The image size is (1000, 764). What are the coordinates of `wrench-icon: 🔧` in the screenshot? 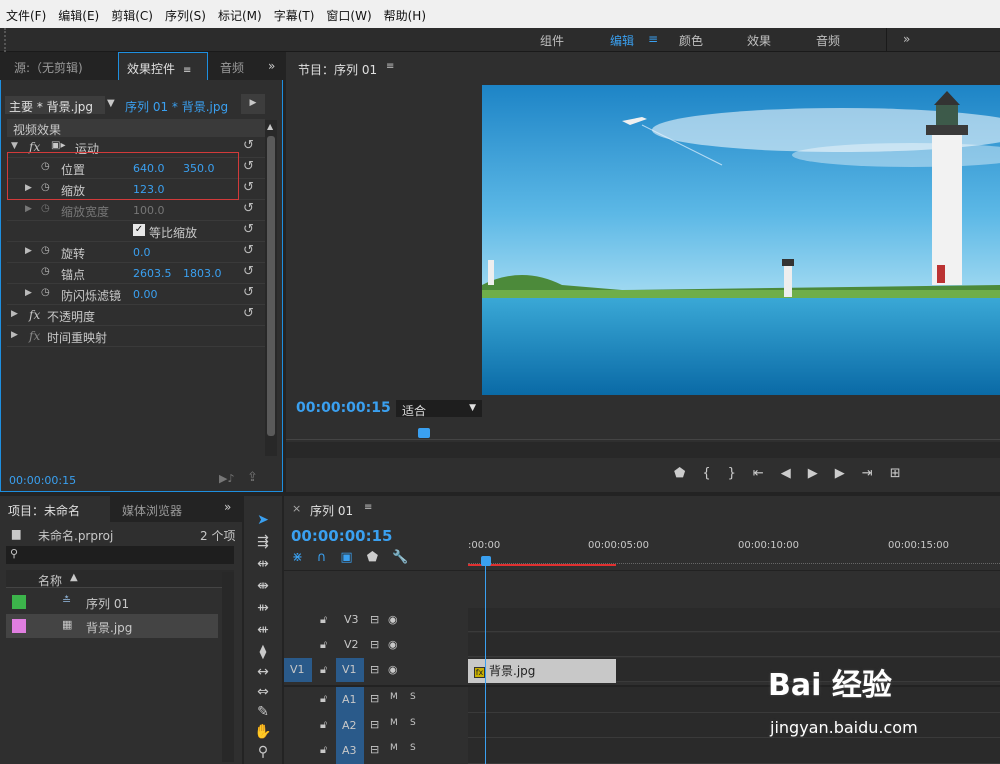 It's located at (407, 557).